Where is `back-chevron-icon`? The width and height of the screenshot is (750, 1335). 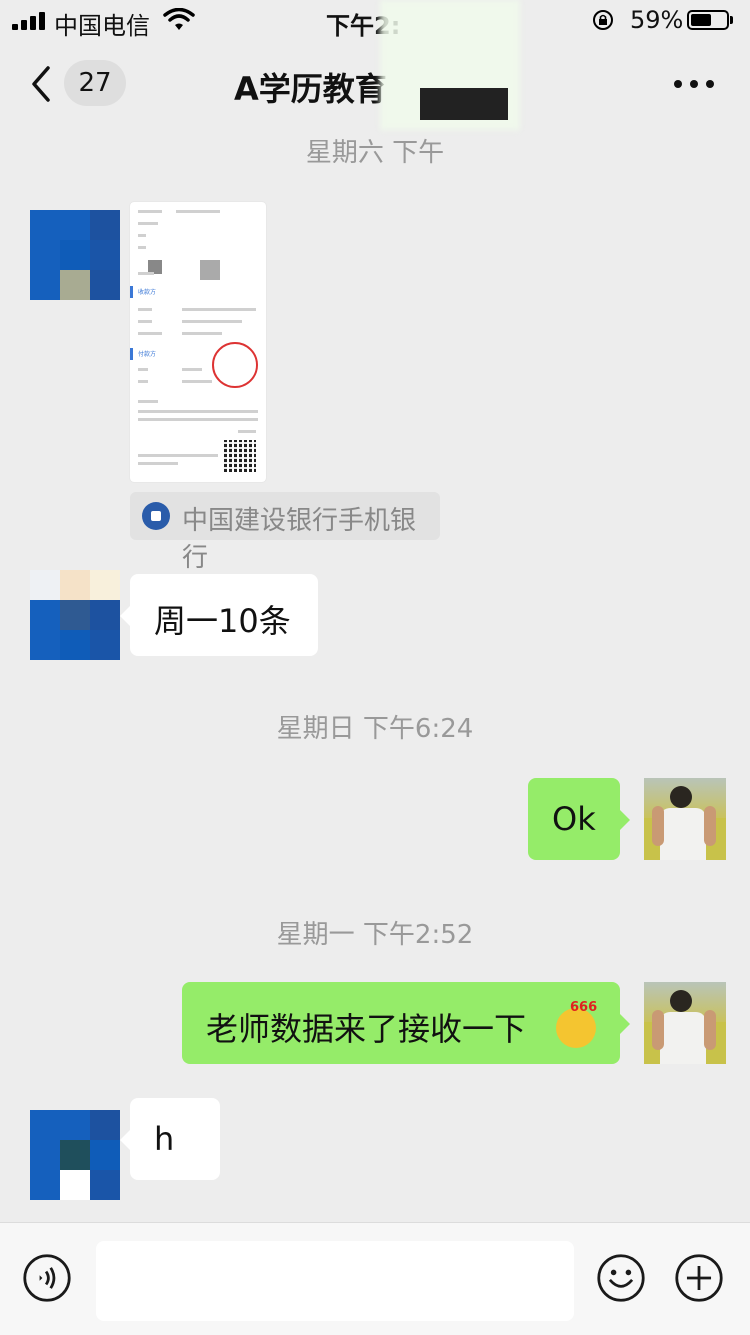 back-chevron-icon is located at coordinates (42, 84).